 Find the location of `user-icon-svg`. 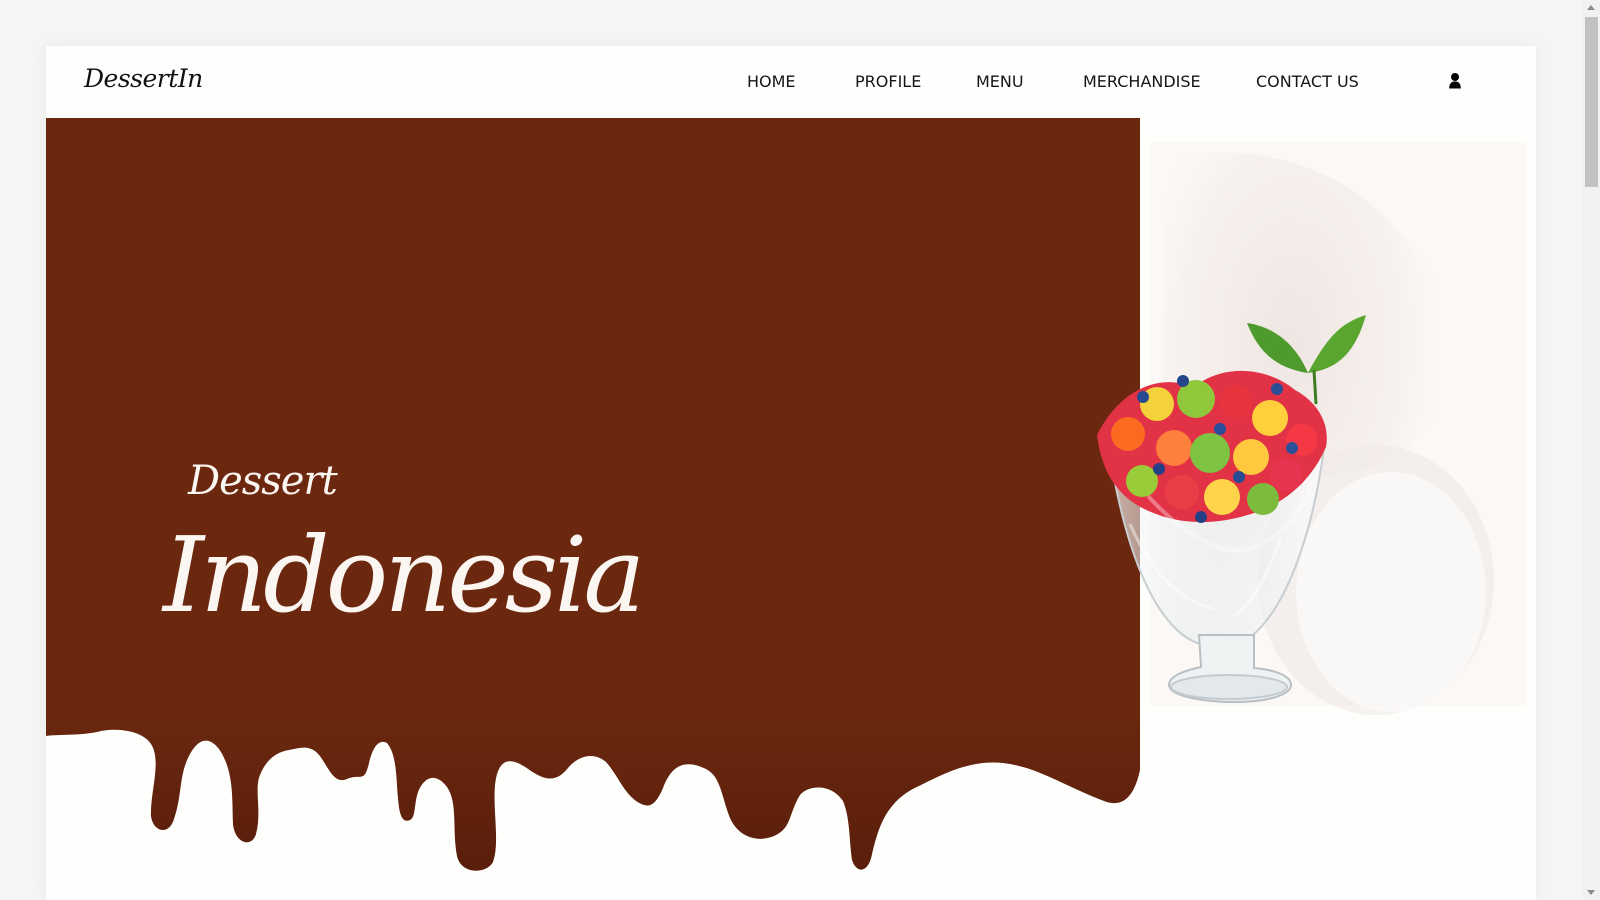

user-icon-svg is located at coordinates (1455, 81).